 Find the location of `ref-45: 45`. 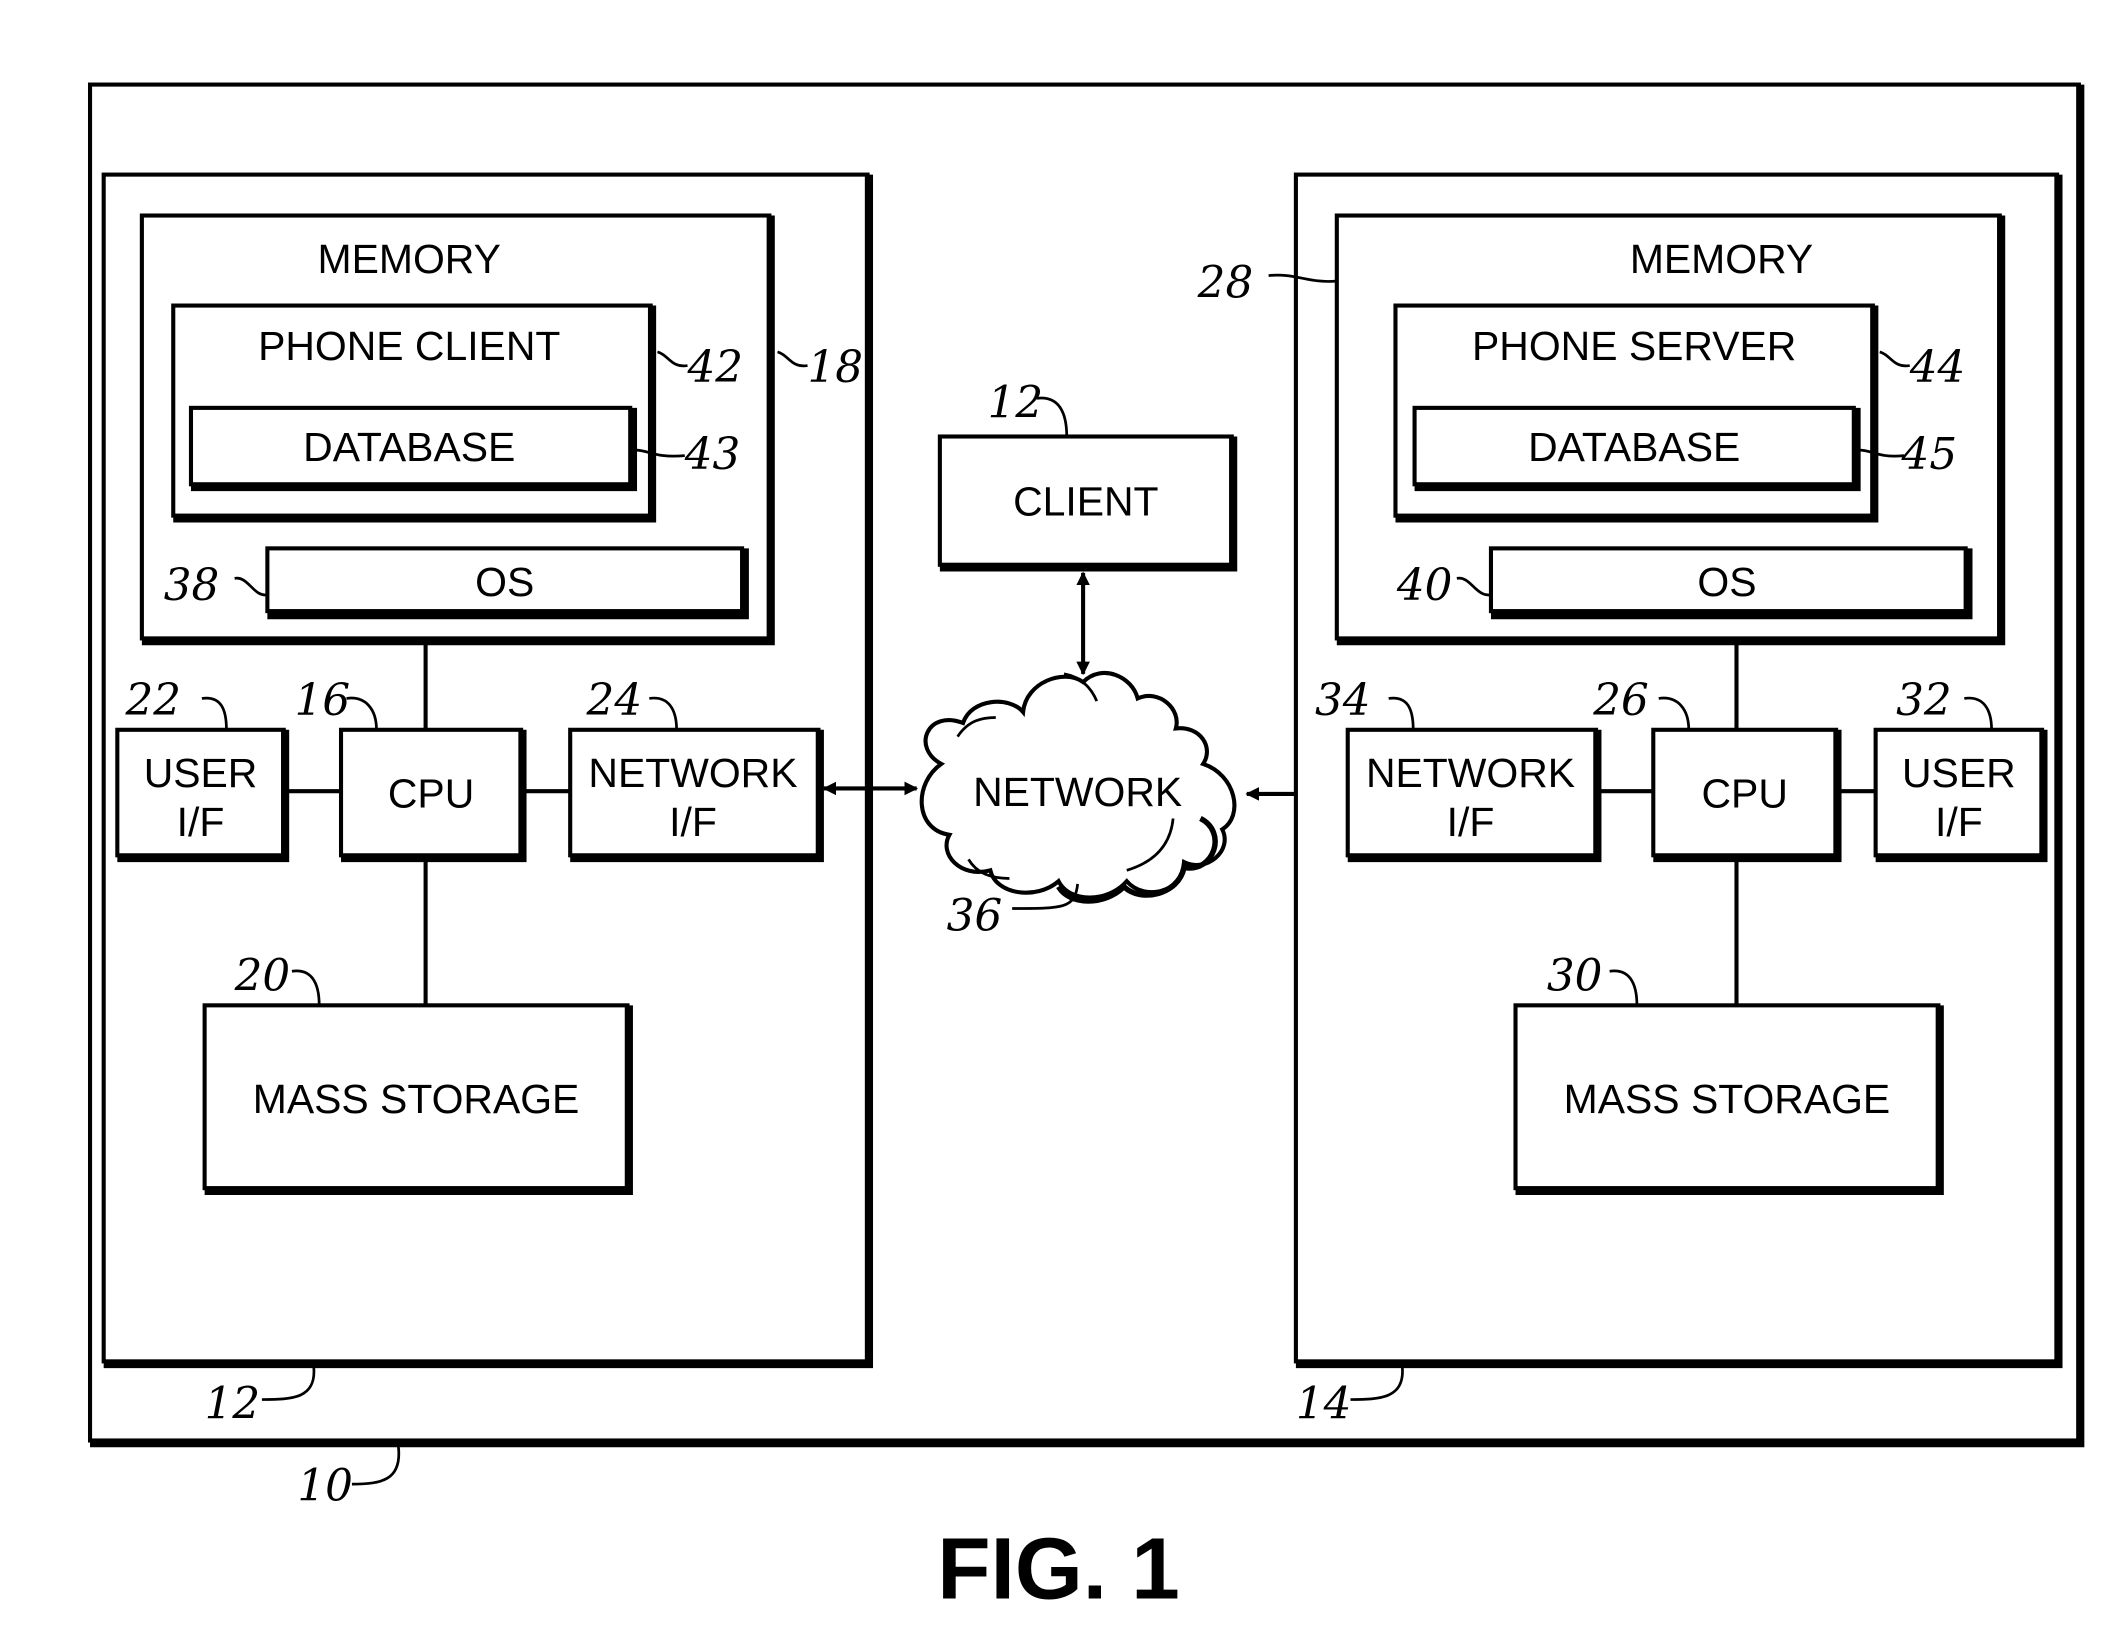

ref-45: 45 is located at coordinates (1929, 454).